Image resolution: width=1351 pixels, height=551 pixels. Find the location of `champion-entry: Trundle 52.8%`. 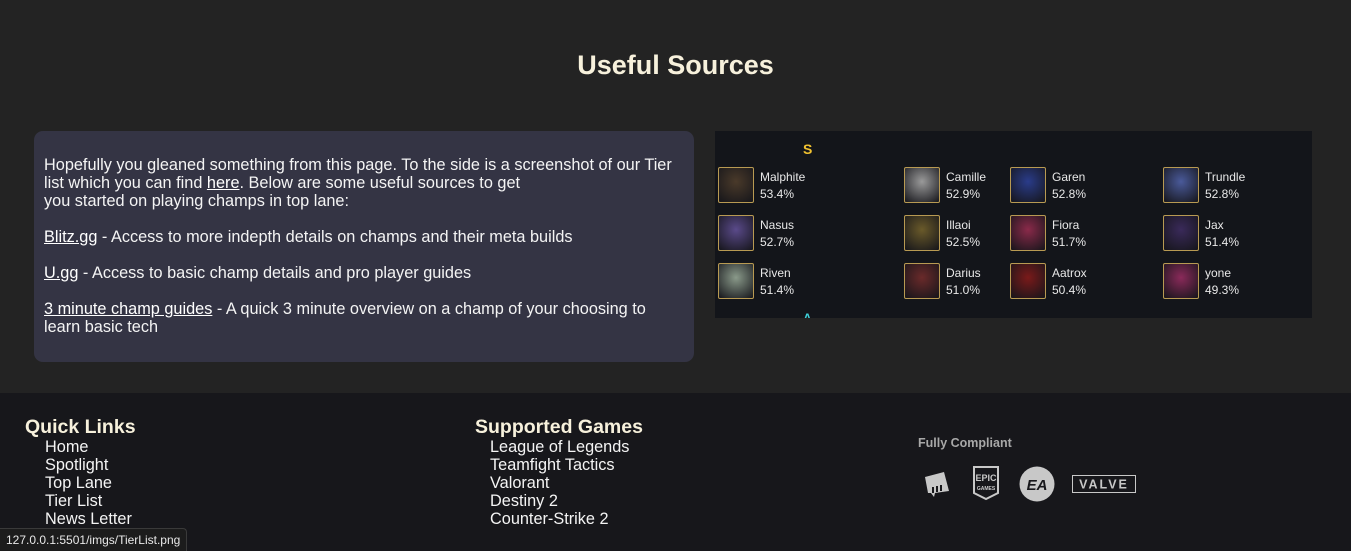

champion-entry: Trundle 52.8% is located at coordinates (1237, 187).